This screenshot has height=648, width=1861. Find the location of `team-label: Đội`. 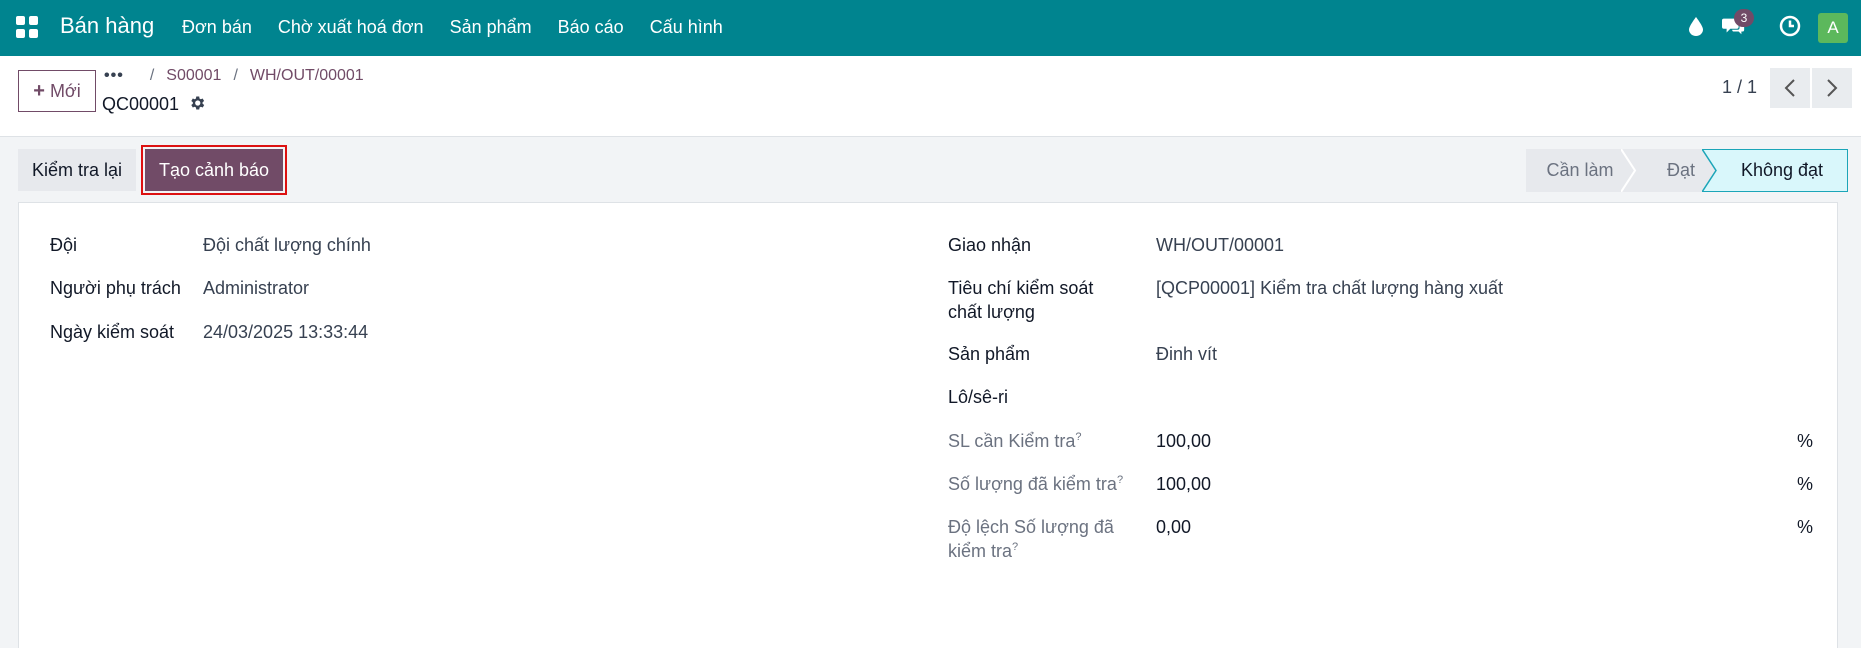

team-label: Đội is located at coordinates (64, 245).